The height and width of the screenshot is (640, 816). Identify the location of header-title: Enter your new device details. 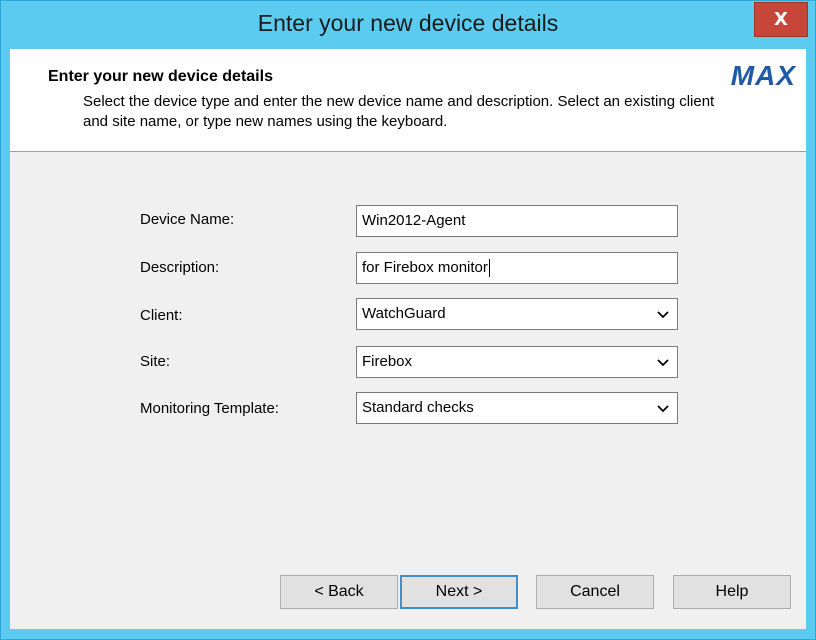
(160, 76).